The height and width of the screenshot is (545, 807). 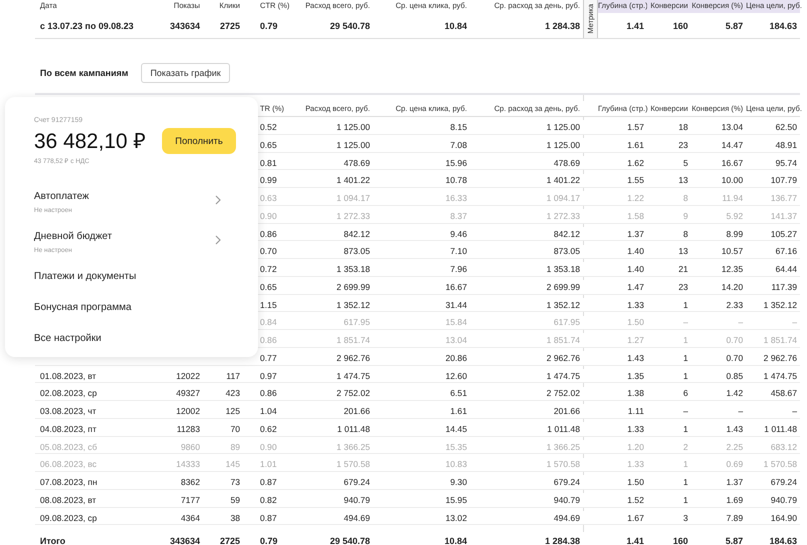 What do you see at coordinates (732, 163) in the screenshot?
I see `table-cell-text: 16.67` at bounding box center [732, 163].